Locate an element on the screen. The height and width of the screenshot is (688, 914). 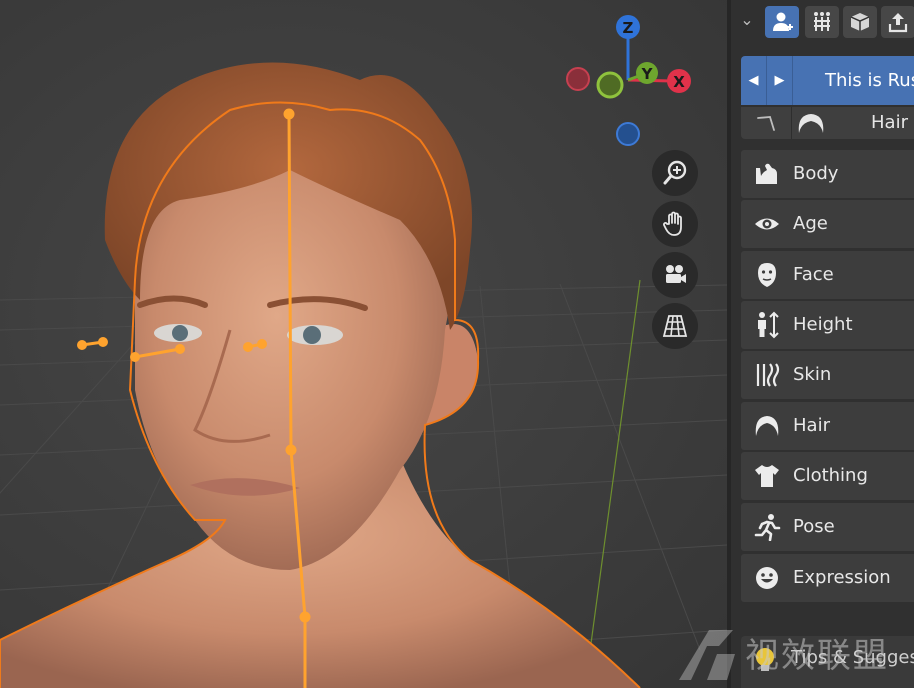
navigation-gizmo: Y Z X is located at coordinates (630, 80).